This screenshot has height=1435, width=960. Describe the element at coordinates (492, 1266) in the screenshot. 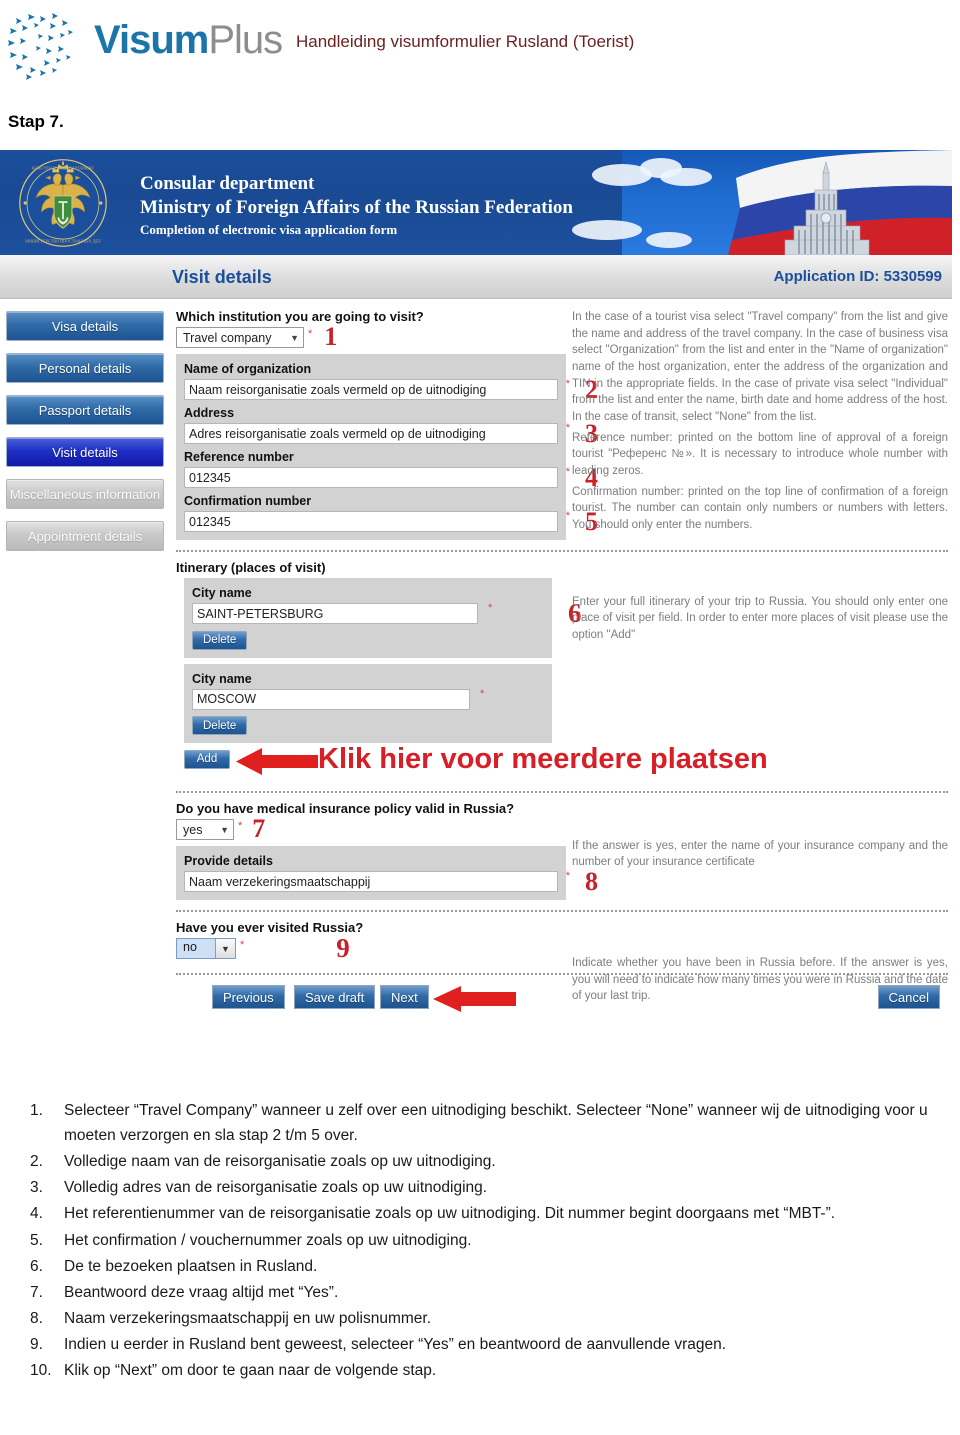

I see `list-item: 6. De te bezoeken plaatsen in Rusland.` at that location.